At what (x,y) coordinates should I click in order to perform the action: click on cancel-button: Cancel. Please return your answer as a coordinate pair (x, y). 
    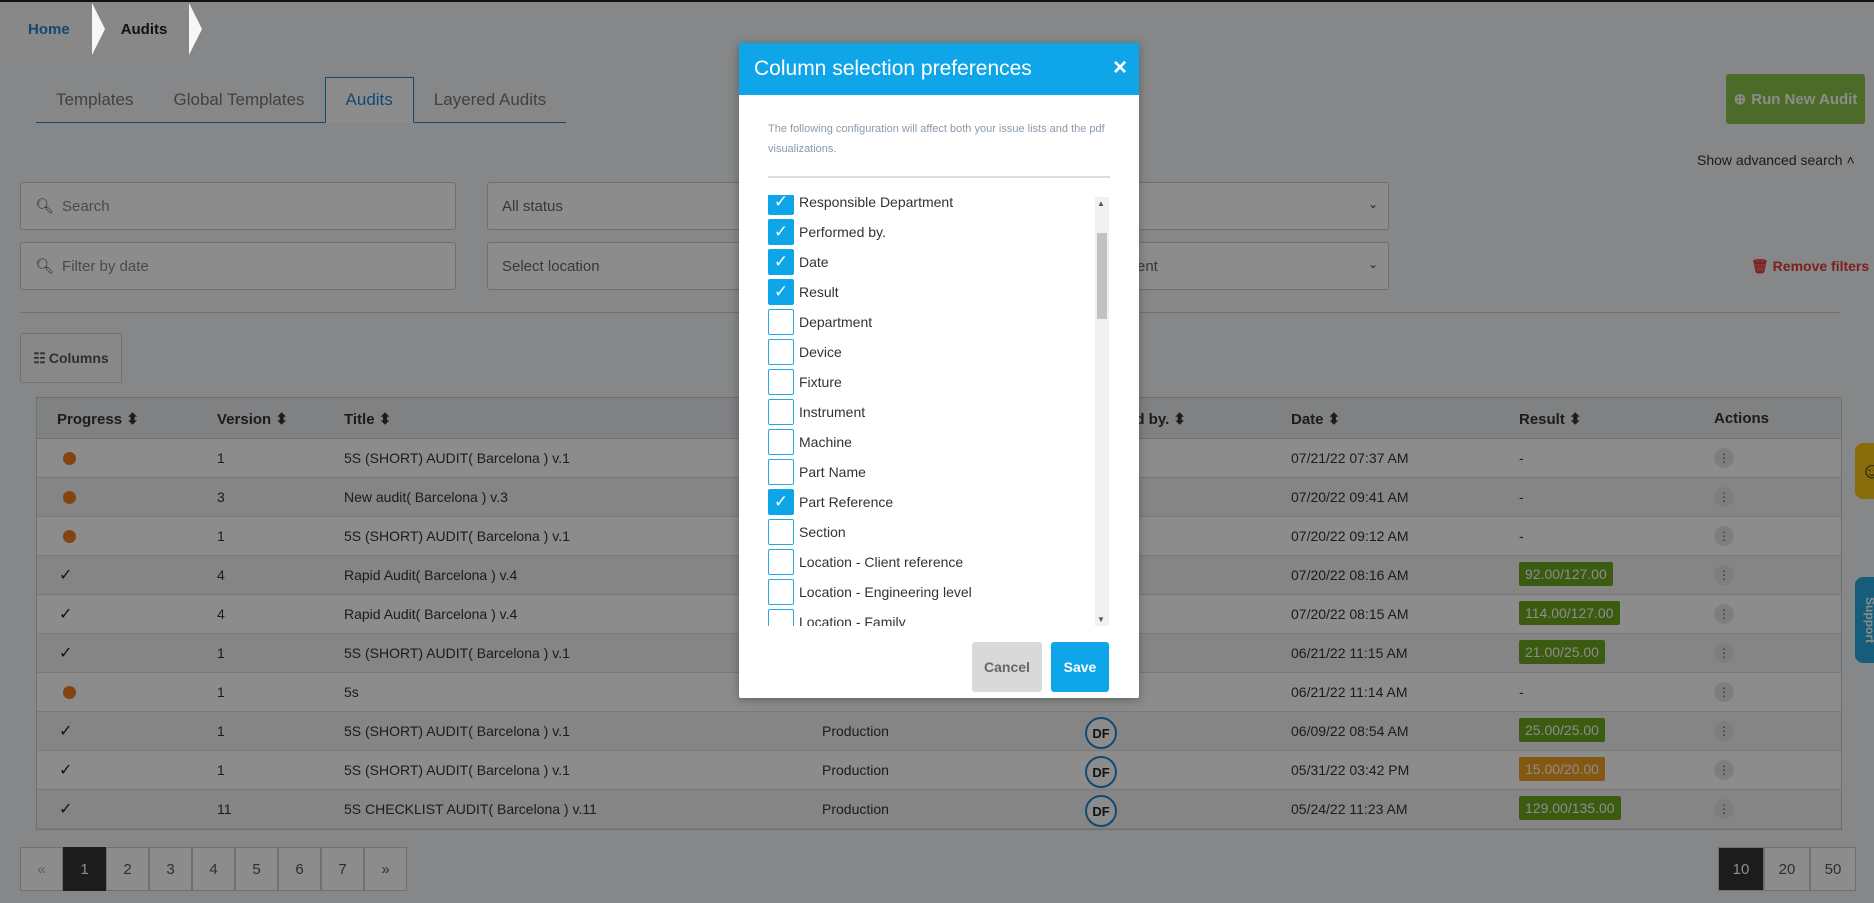
    Looking at the image, I should click on (1007, 667).